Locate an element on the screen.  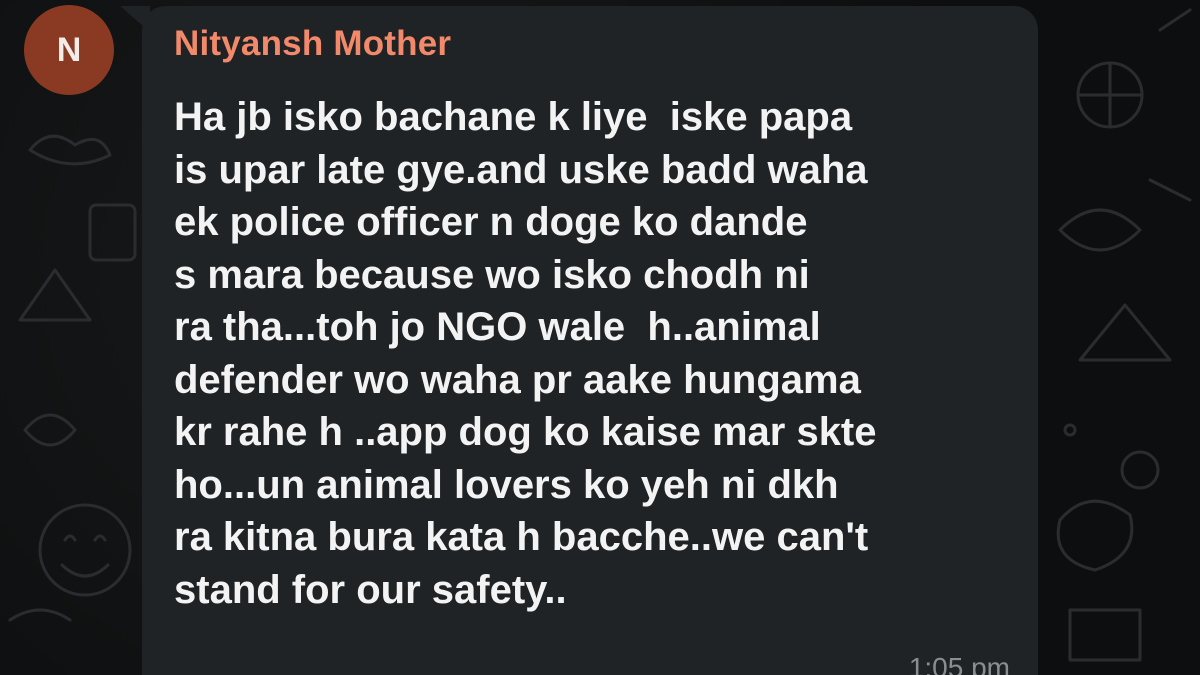
message-line: kr rahe h ..app dog ko kaise mar skte is located at coordinates (525, 432).